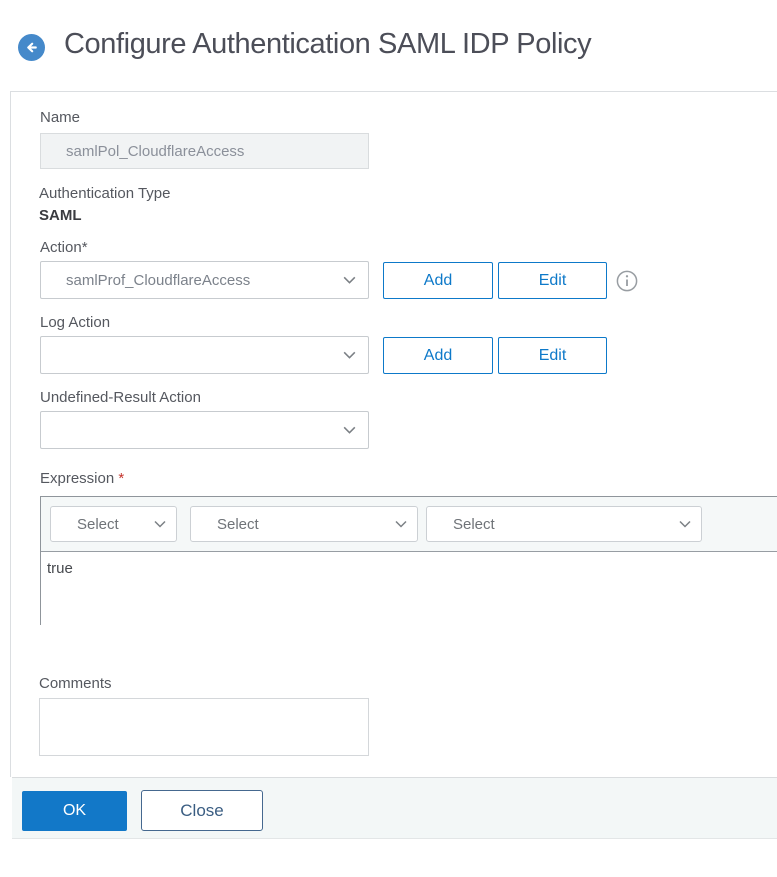 The image size is (777, 877). What do you see at coordinates (328, 44) in the screenshot?
I see `page-title: Configure Authentication SAML IDP Policy` at bounding box center [328, 44].